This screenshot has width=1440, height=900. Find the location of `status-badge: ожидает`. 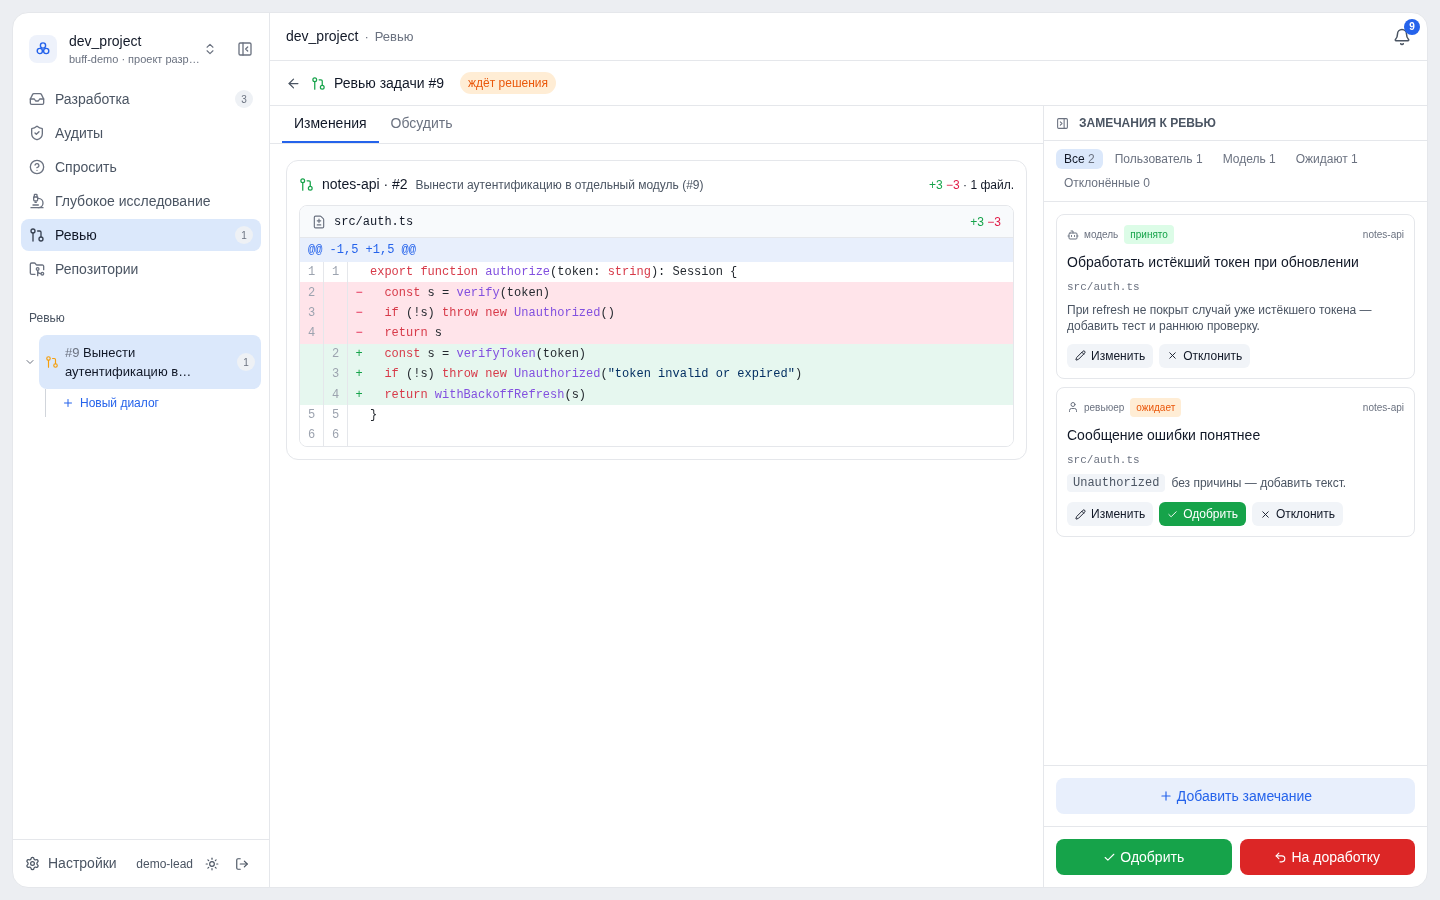

status-badge: ожидает is located at coordinates (1156, 407).